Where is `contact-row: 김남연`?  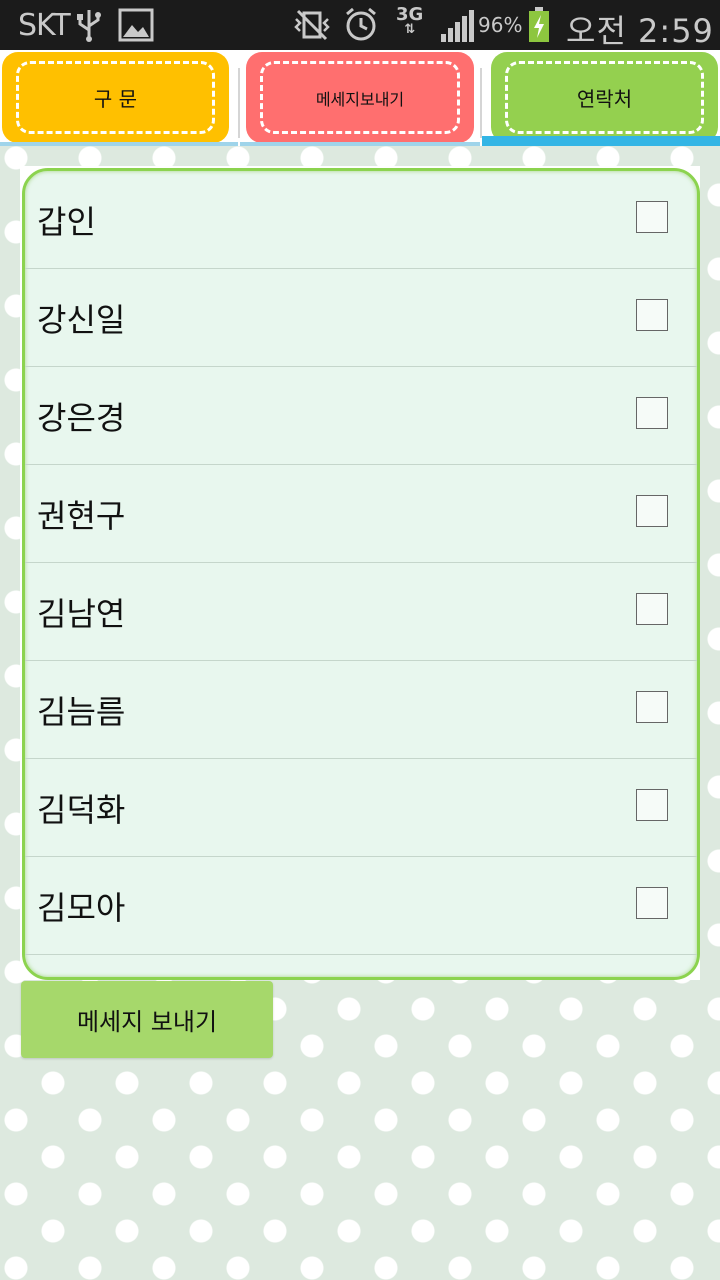 contact-row: 김남연 is located at coordinates (361, 612).